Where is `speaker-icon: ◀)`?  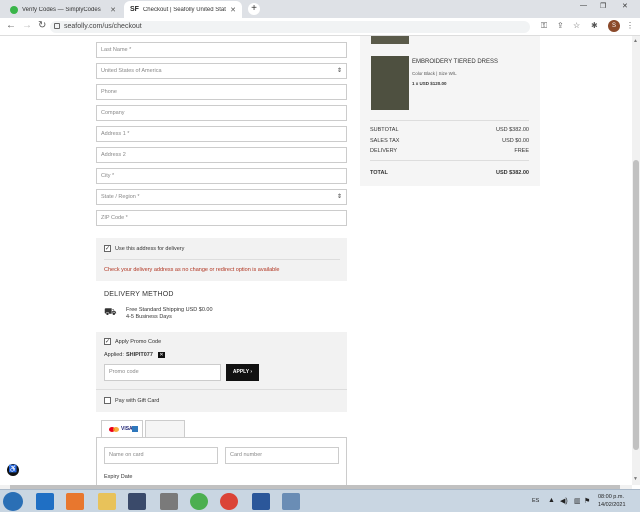
speaker-icon: ◀) is located at coordinates (564, 501).